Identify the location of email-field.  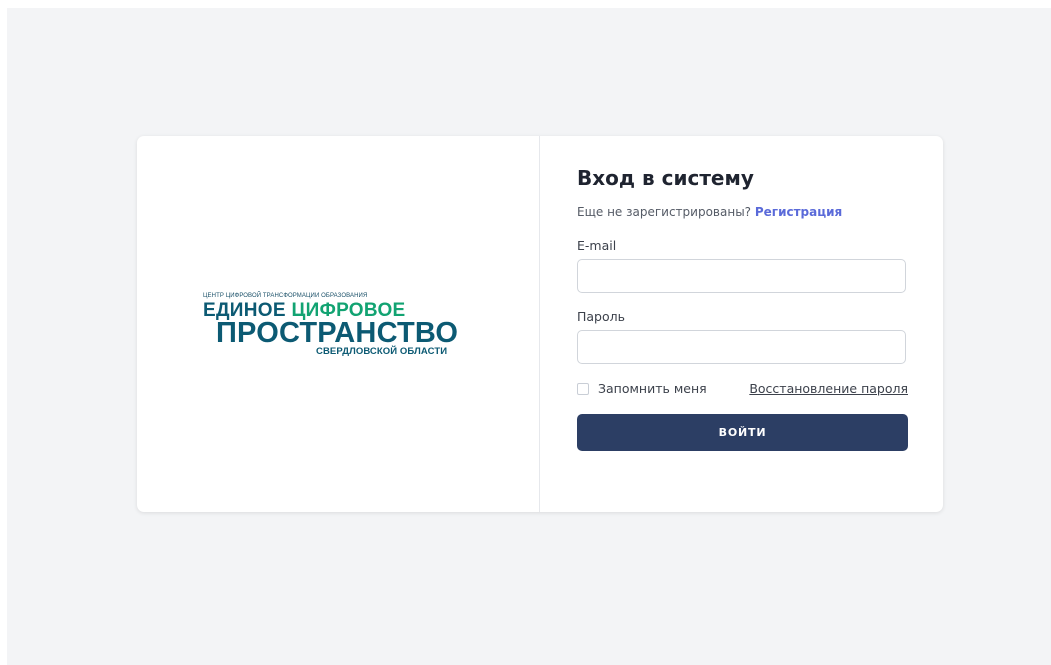
(741, 276).